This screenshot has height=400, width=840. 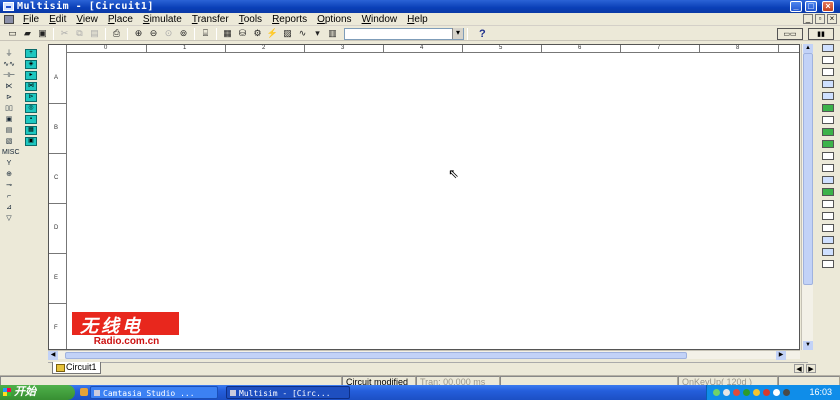 What do you see at coordinates (31, 119) in the screenshot?
I see `virtual-misc-icon: ▪` at bounding box center [31, 119].